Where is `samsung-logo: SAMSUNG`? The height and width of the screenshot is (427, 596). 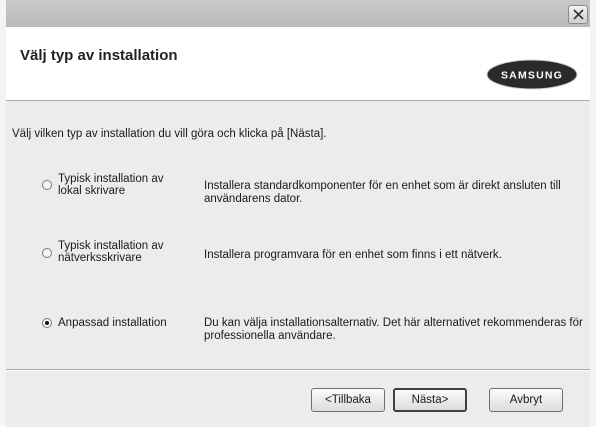
samsung-logo: SAMSUNG is located at coordinates (532, 74).